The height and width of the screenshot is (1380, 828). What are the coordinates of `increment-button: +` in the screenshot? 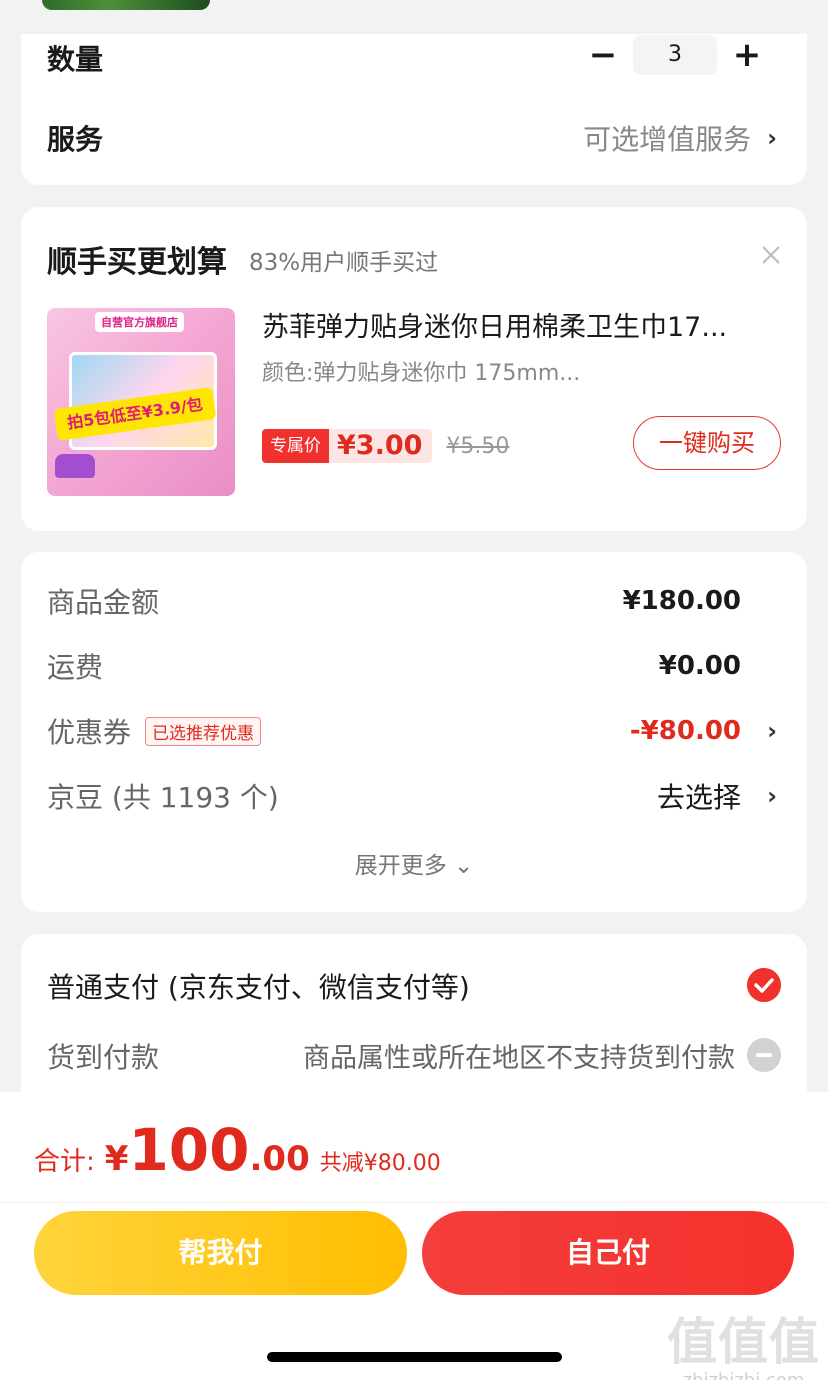 It's located at (747, 55).